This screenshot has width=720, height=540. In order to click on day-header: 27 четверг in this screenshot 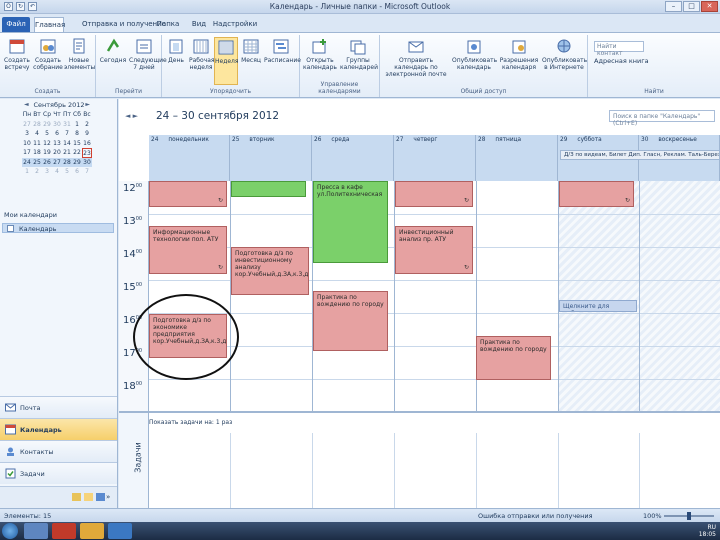, I will do `click(435, 141)`.